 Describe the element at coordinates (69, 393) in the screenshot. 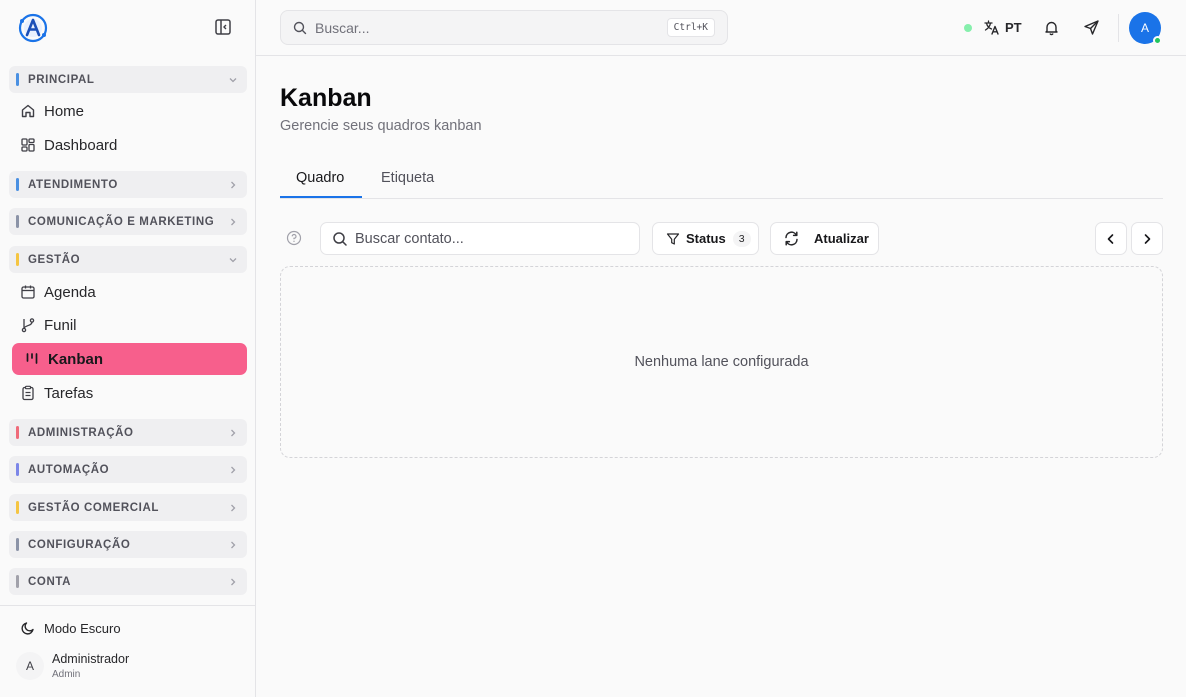

I see `sidebar-item-label: Tarefas` at that location.